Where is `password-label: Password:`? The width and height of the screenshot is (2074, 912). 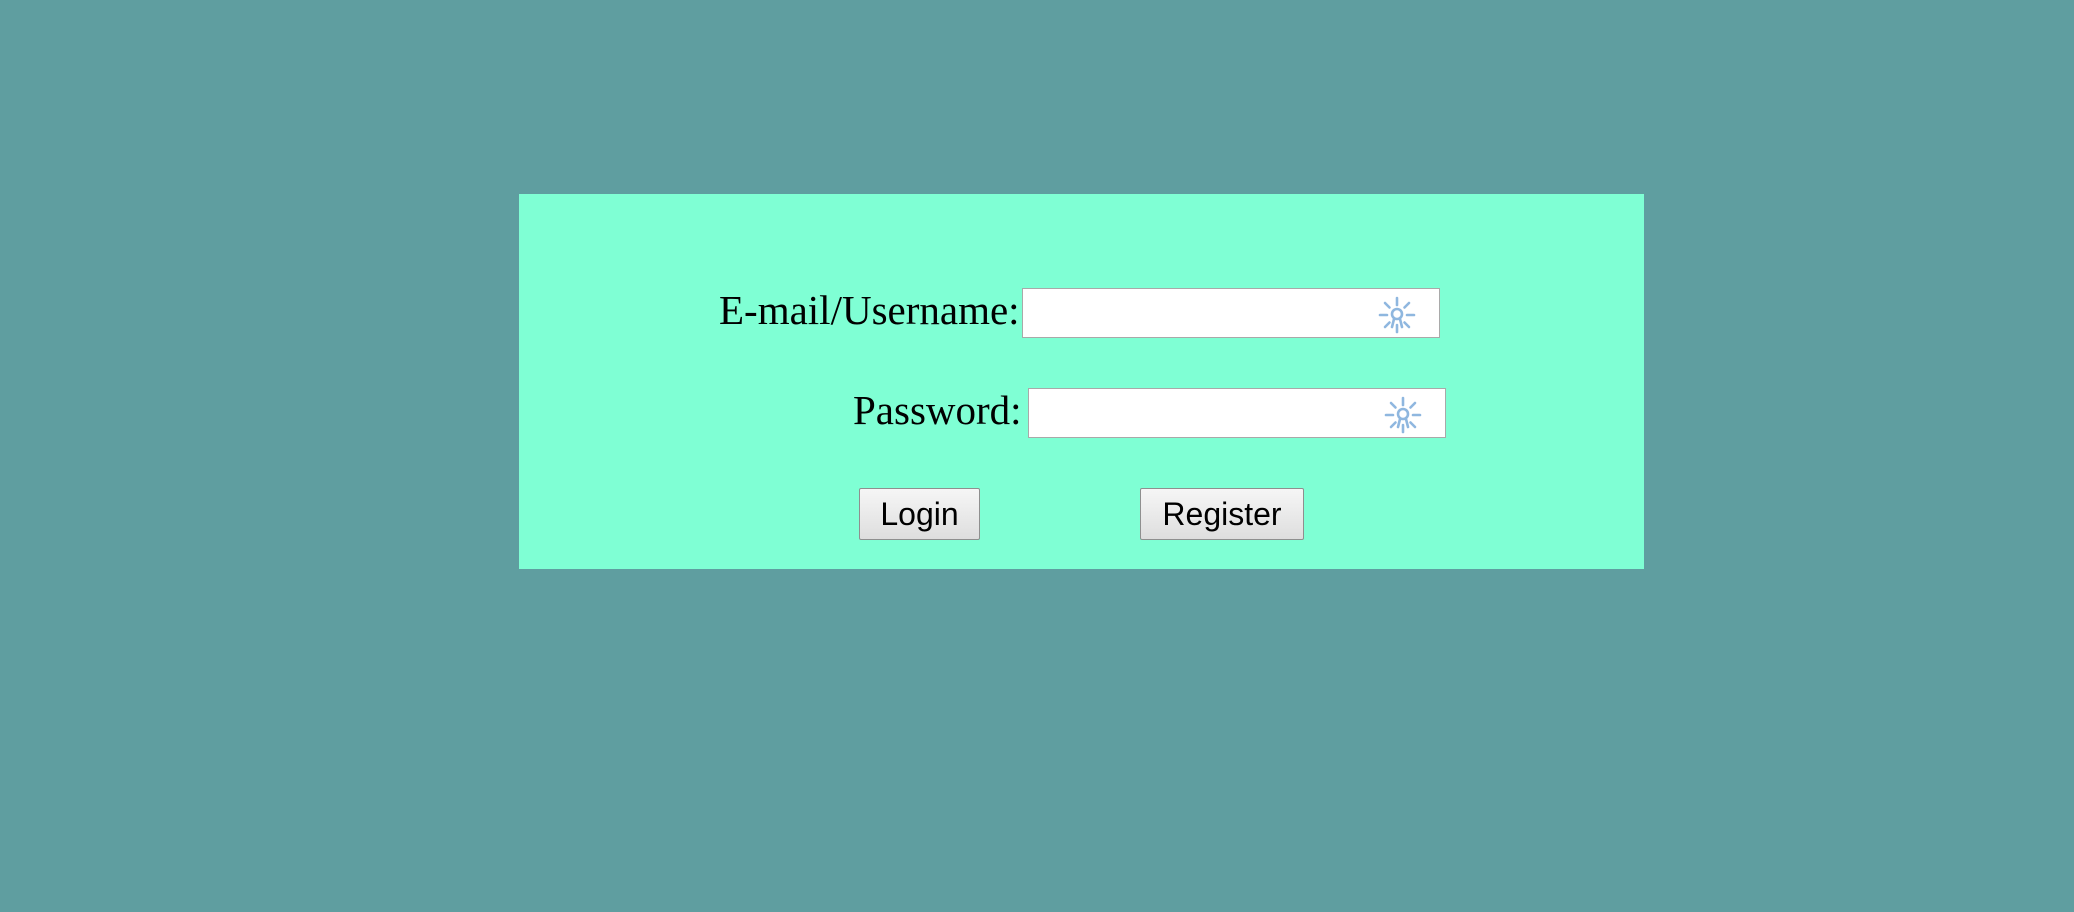
password-label: Password: is located at coordinates (937, 410).